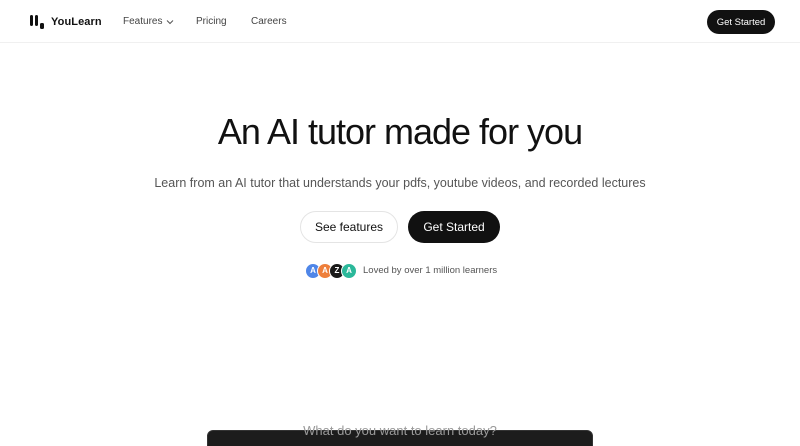  I want to click on nav-link-features: Features, so click(159, 21).